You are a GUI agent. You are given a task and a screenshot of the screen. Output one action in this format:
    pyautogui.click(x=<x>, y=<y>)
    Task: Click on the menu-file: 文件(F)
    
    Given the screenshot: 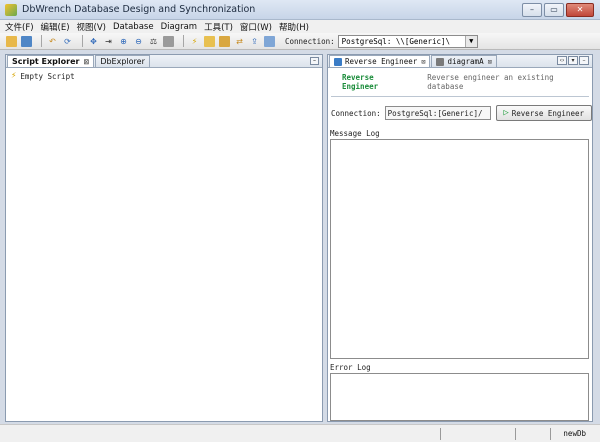 What is the action you would take?
    pyautogui.click(x=19, y=27)
    